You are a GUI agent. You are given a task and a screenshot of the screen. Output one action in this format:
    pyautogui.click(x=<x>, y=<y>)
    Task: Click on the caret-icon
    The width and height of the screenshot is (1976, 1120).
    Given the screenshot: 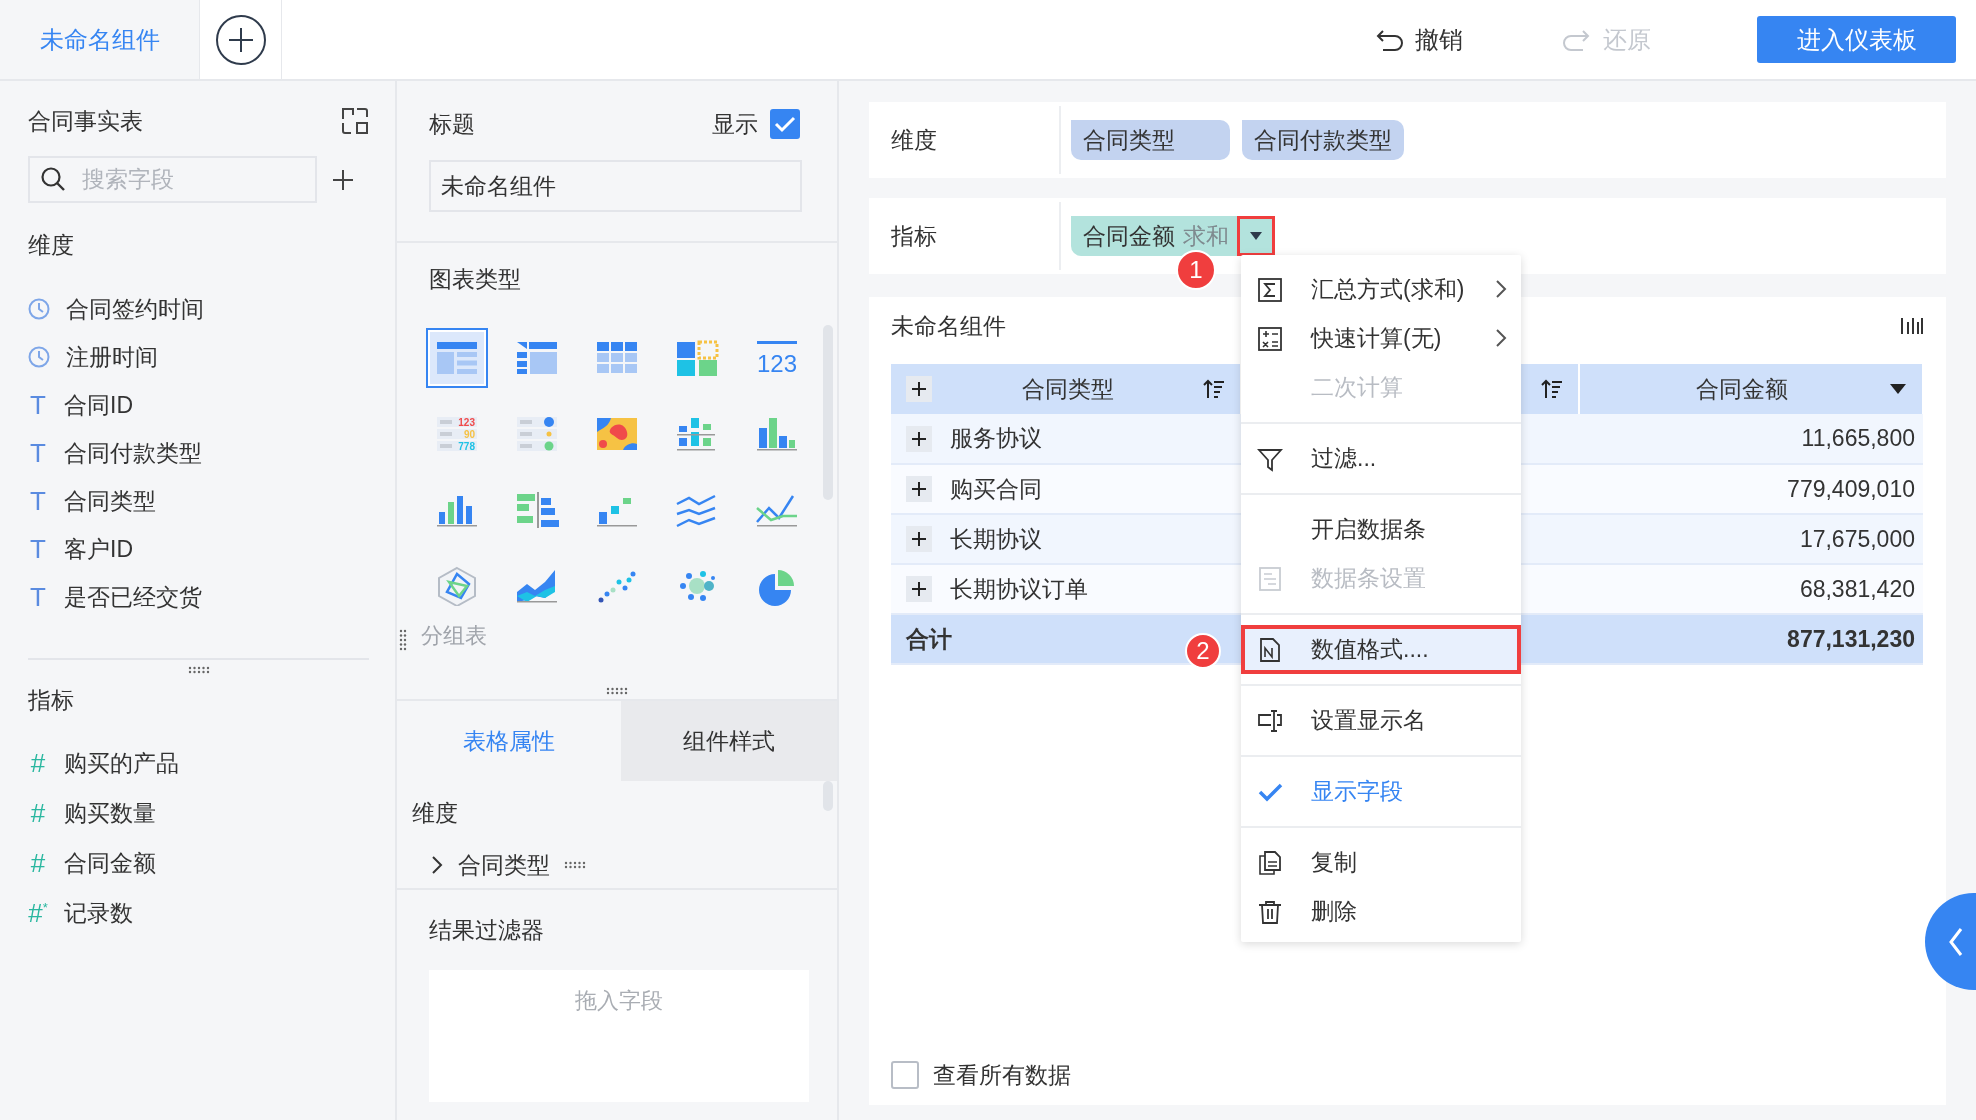 What is the action you would take?
    pyautogui.click(x=1256, y=236)
    